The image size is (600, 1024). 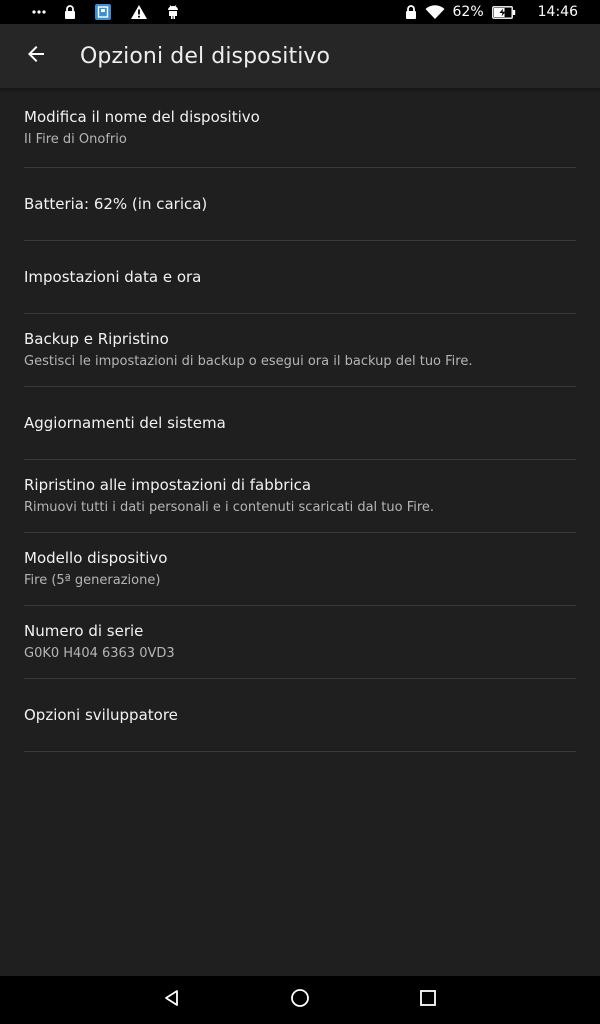 I want to click on back-button, so click(x=36, y=56).